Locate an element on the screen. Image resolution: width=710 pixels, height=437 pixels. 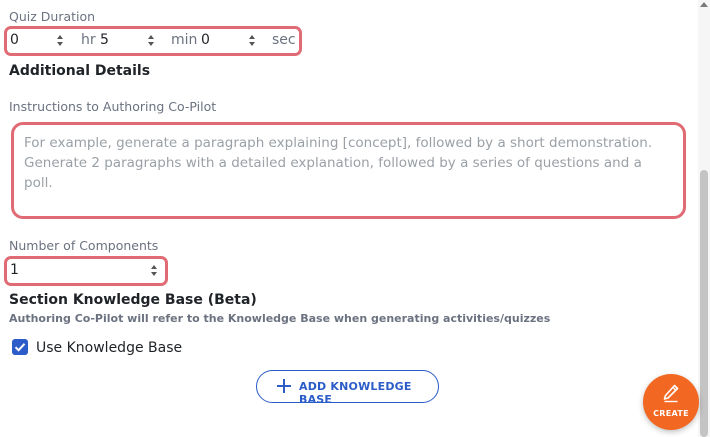
use-knowledge-base-label: Use Knowledge Base is located at coordinates (109, 348).